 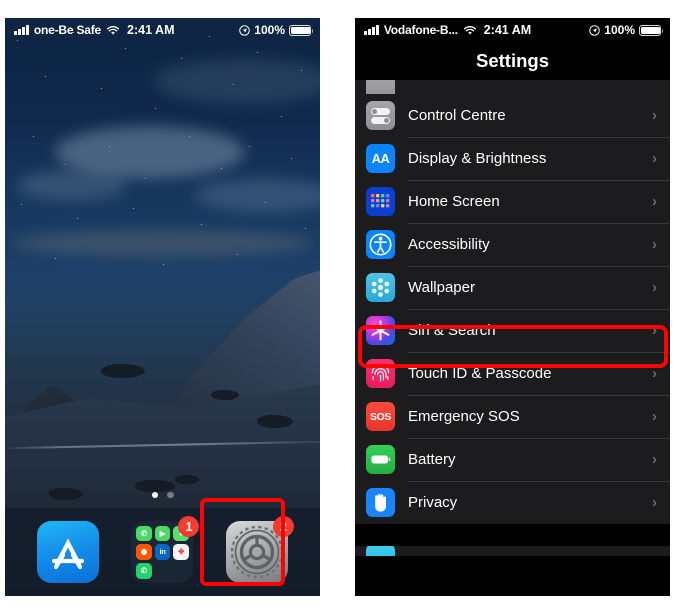 I want to click on sidebar-item-emergency-sos: SOS Emergency SOS ›, so click(x=512, y=416).